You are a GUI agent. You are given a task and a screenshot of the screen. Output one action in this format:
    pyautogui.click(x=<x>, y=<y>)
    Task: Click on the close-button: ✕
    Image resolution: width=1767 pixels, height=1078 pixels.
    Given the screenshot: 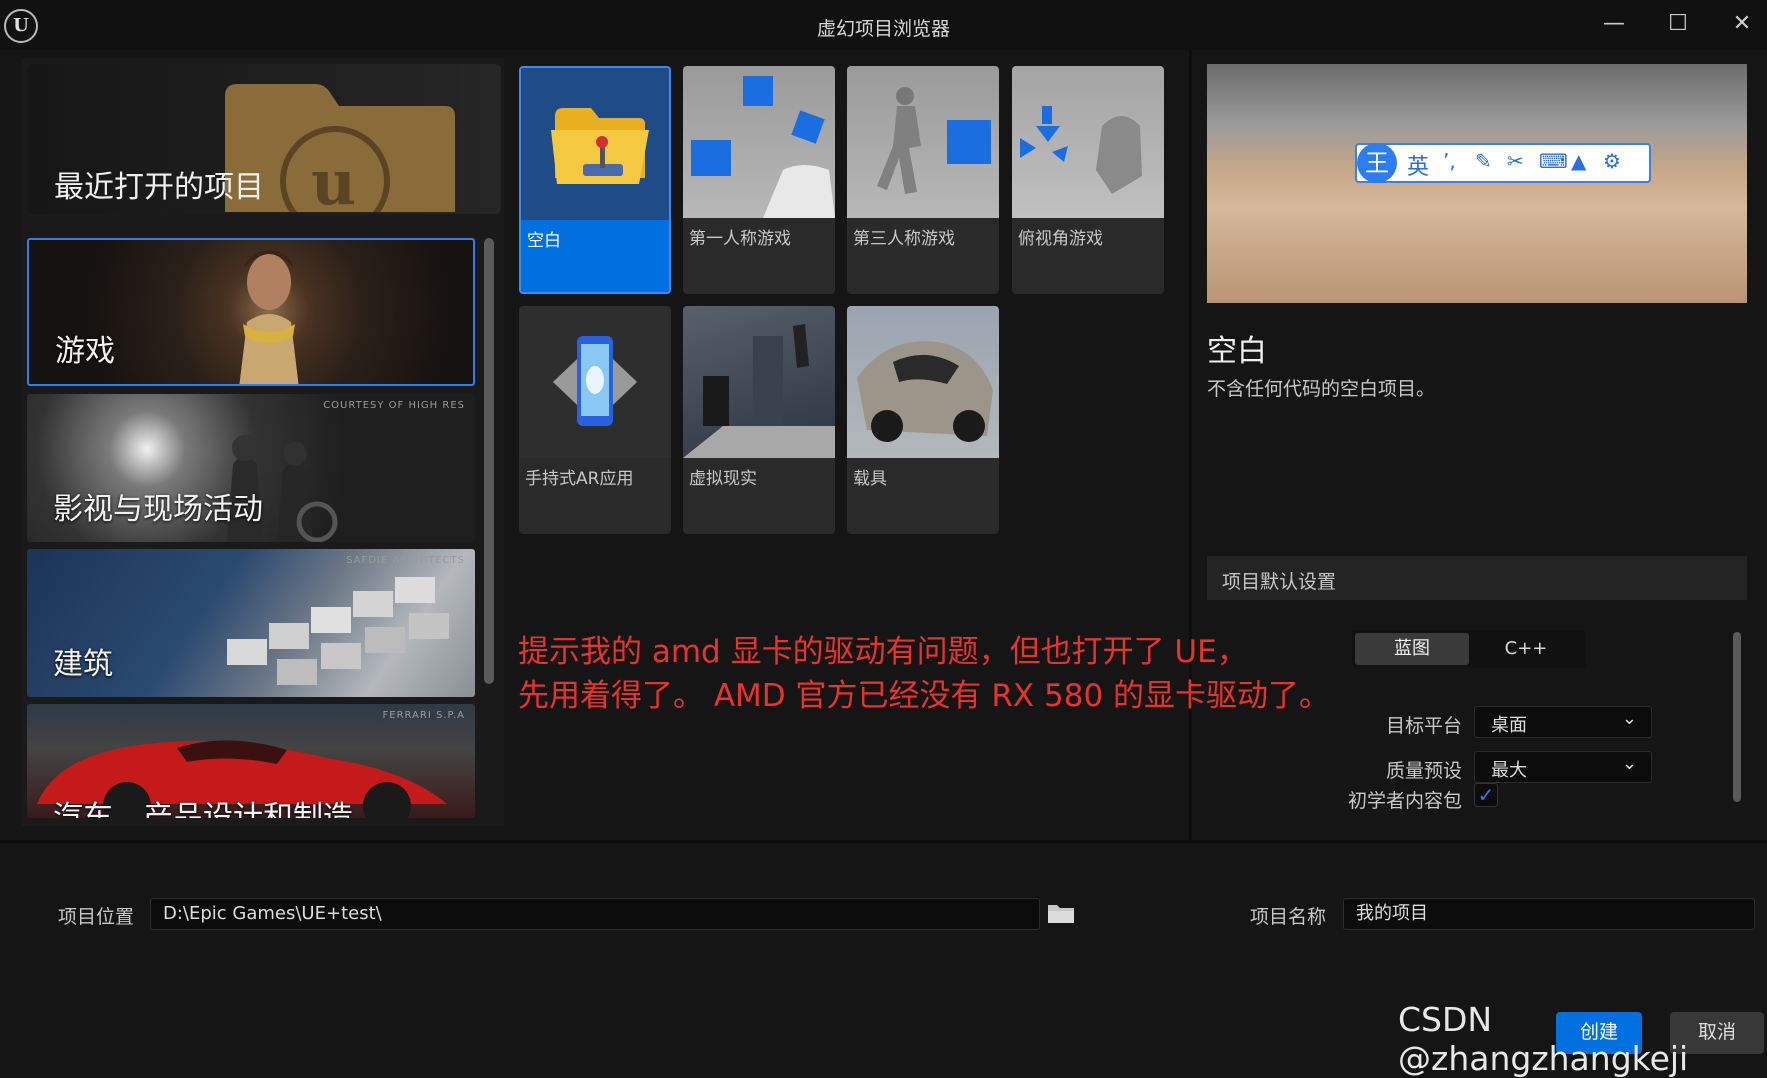 What is the action you would take?
    pyautogui.click(x=1742, y=24)
    